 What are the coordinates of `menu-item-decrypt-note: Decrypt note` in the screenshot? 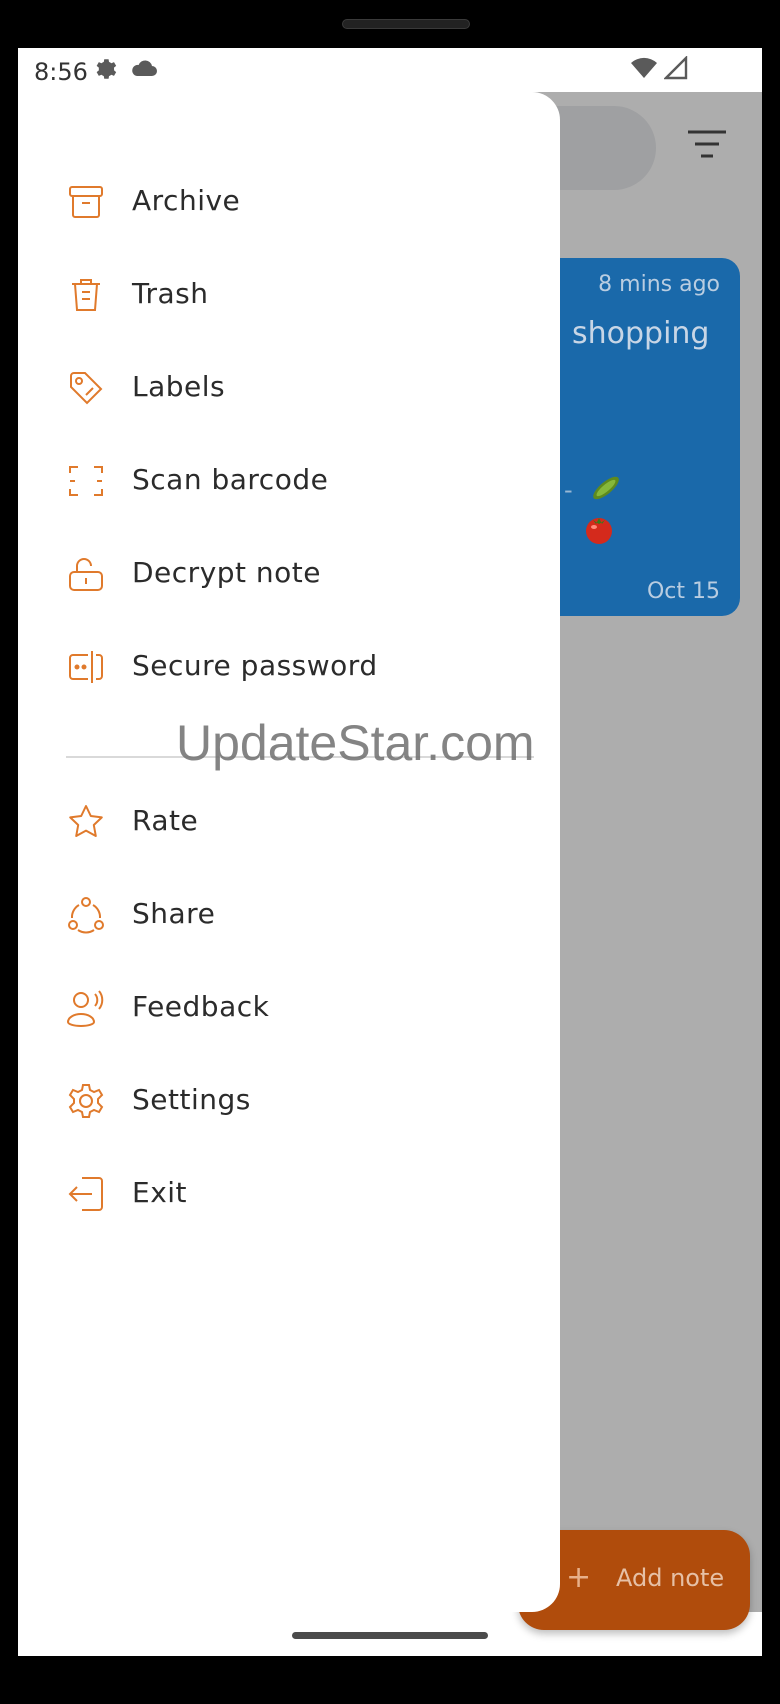 It's located at (289, 574).